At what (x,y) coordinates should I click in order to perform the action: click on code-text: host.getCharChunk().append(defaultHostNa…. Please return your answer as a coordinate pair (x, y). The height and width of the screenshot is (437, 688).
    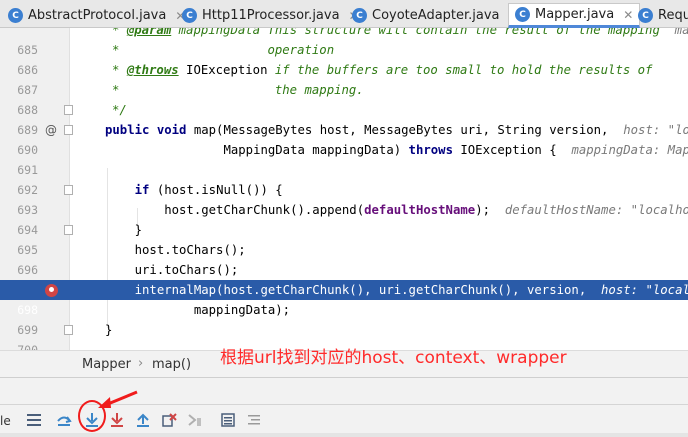
    Looking at the image, I should click on (396, 210).